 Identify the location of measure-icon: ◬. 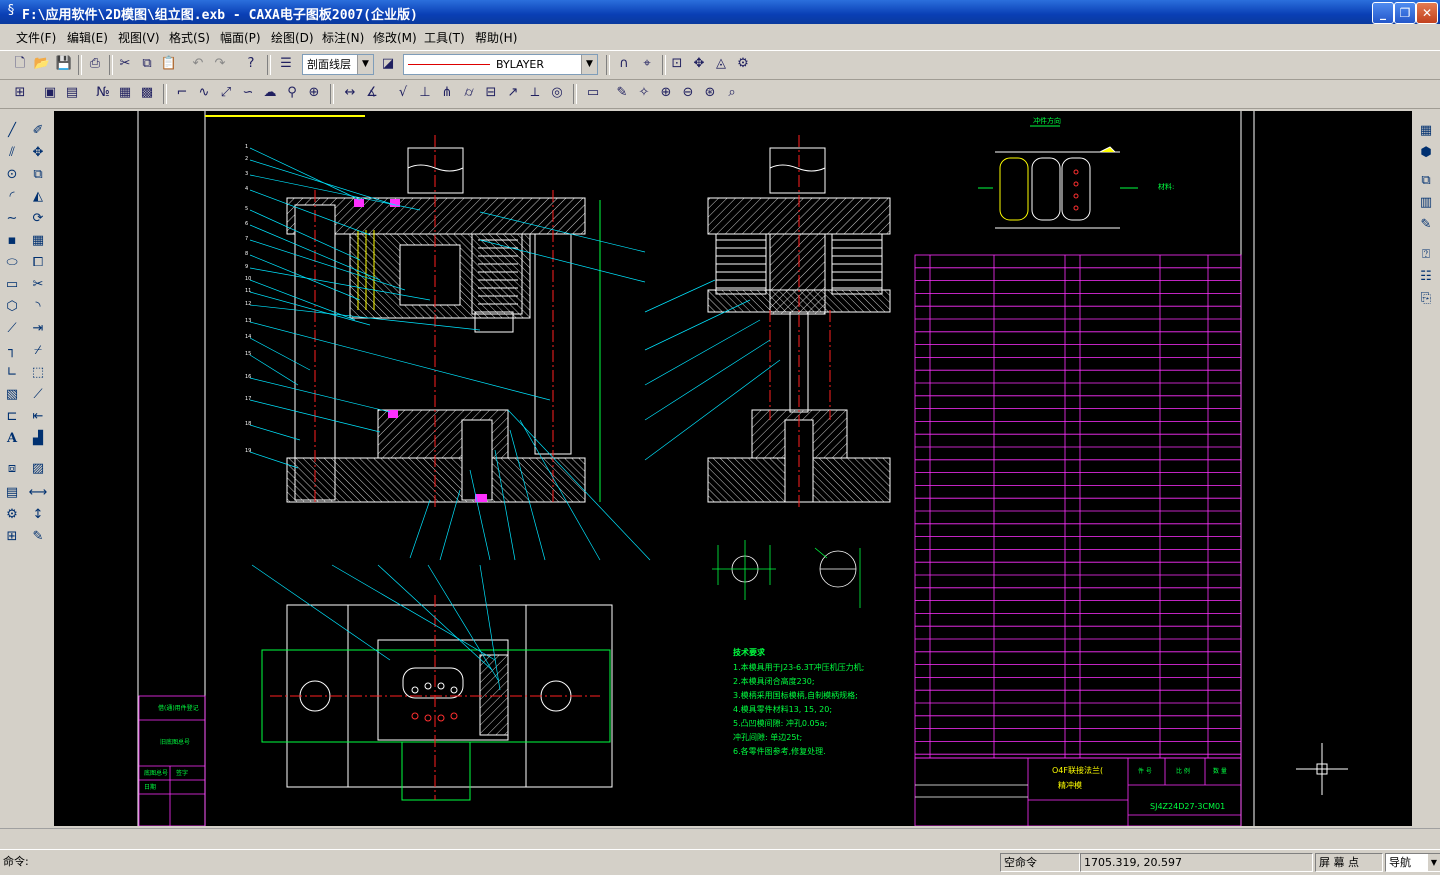
(721, 64).